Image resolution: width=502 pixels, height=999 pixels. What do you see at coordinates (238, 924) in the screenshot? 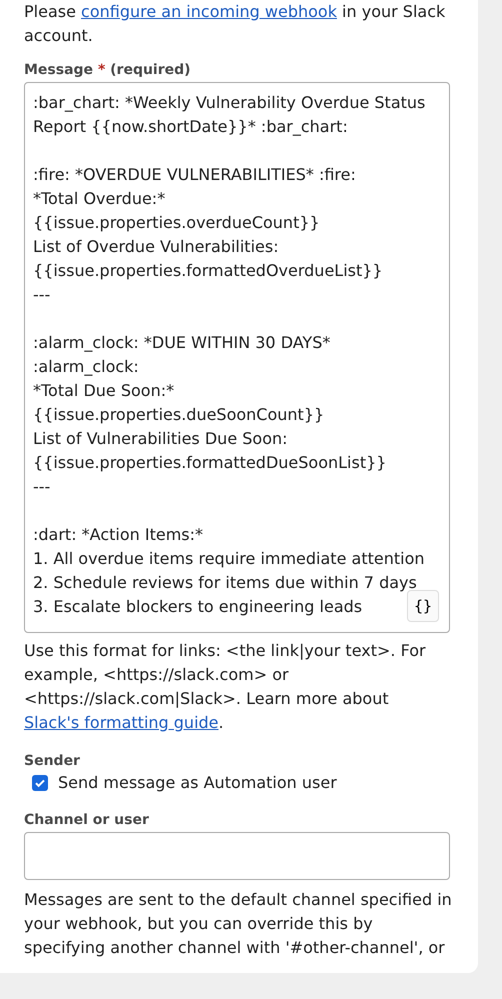
I see `channel-help-text: Messages are sent to the default channel specified in your webhook, but you can override this by specifying another channel with '#other-channel', or` at bounding box center [238, 924].